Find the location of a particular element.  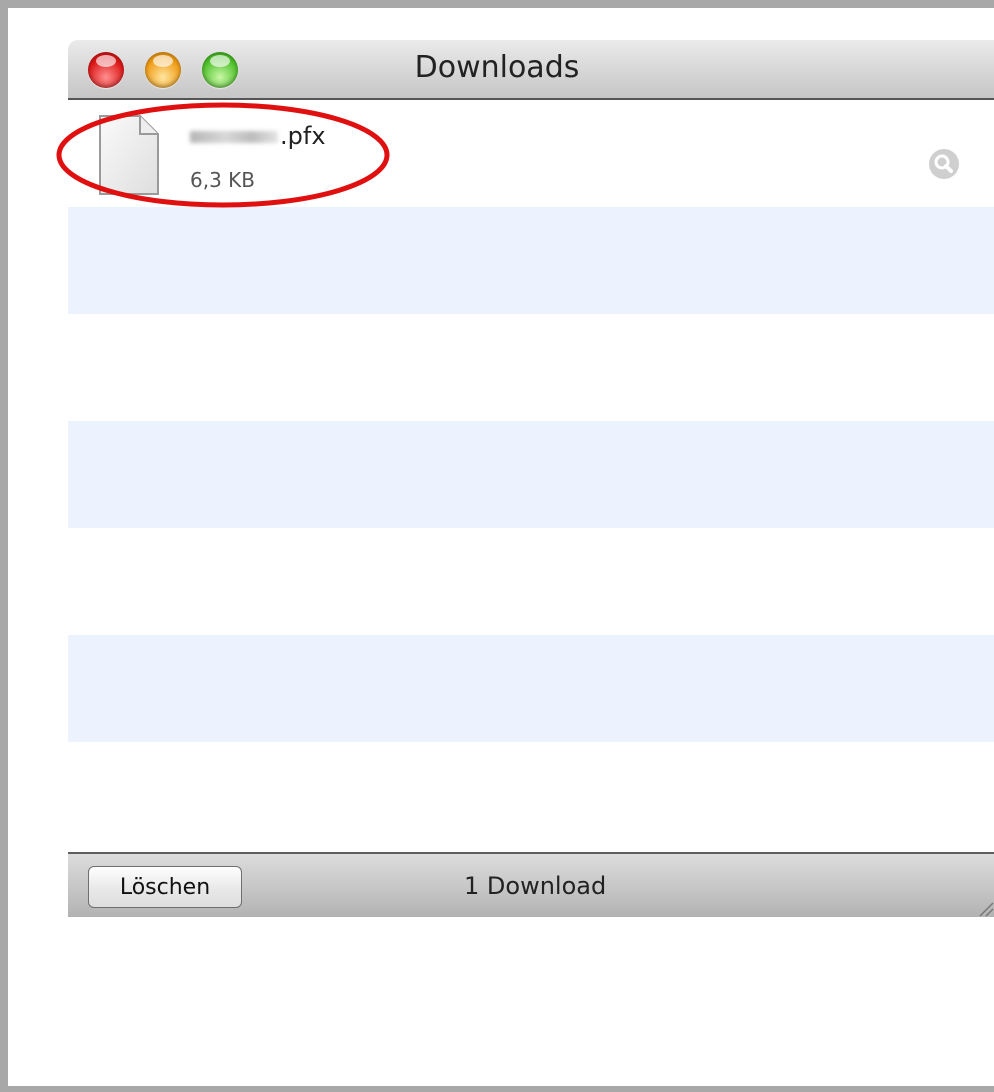

window-title: Downloads is located at coordinates (497, 67).